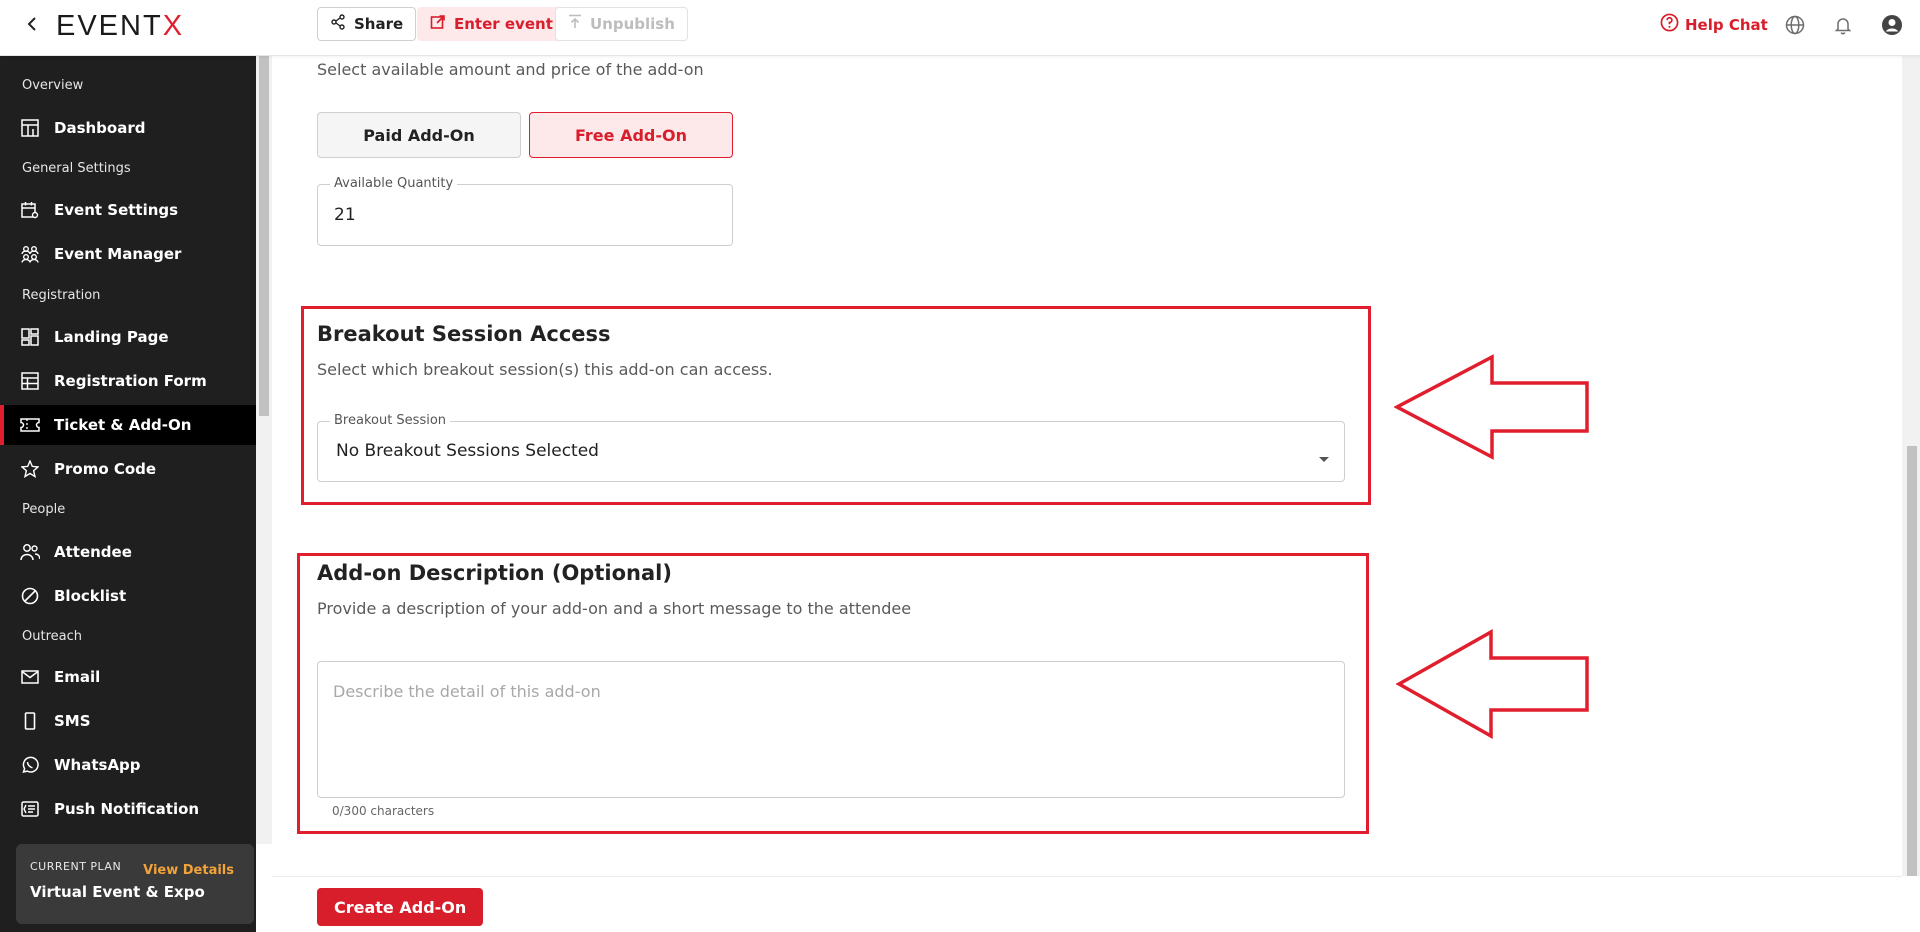 The width and height of the screenshot is (1920, 932). What do you see at coordinates (30, 809) in the screenshot?
I see `push-notification-icon` at bounding box center [30, 809].